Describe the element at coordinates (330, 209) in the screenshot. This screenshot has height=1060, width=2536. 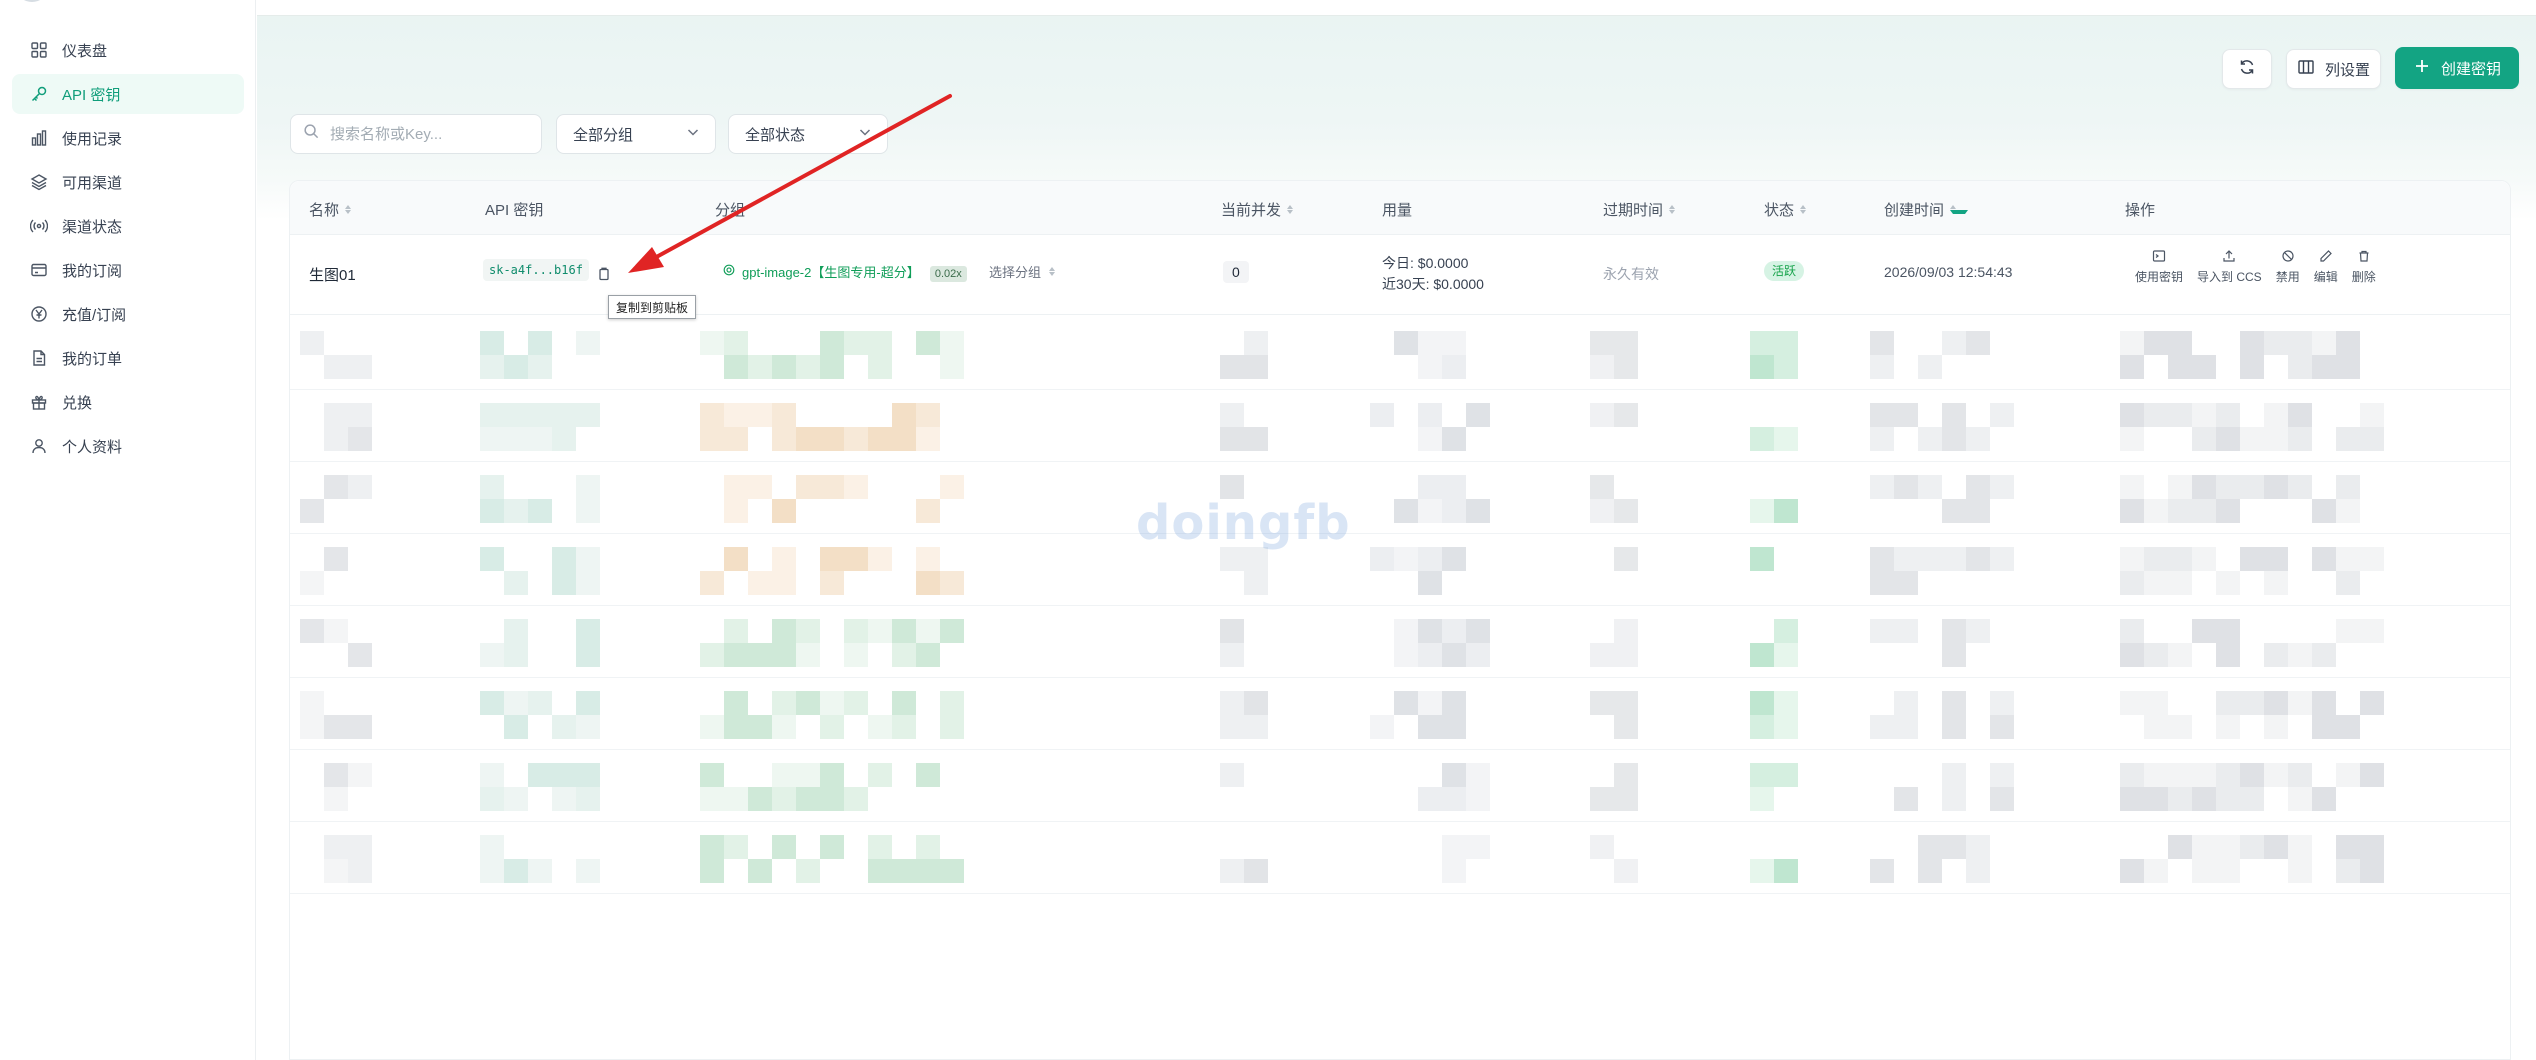
I see `column-header-name: 名称` at that location.